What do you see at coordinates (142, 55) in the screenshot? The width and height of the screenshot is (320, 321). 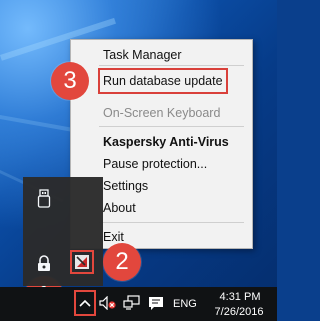 I see `menu-item-task-manager: Task Manager` at bounding box center [142, 55].